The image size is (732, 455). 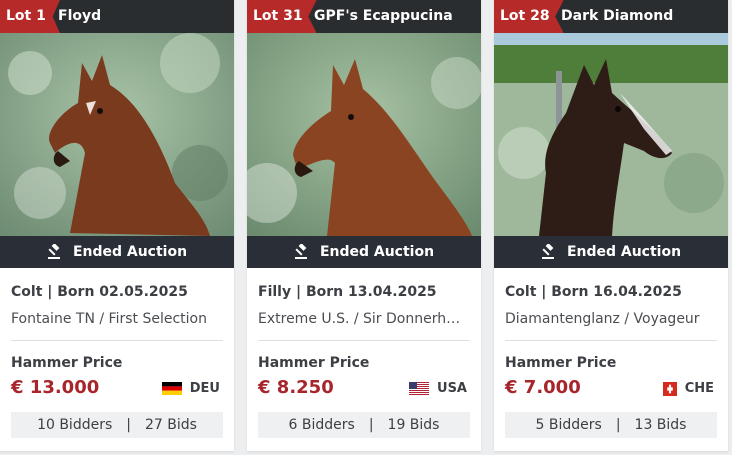 I want to click on bidders-count: 10 Bidders, so click(x=75, y=425).